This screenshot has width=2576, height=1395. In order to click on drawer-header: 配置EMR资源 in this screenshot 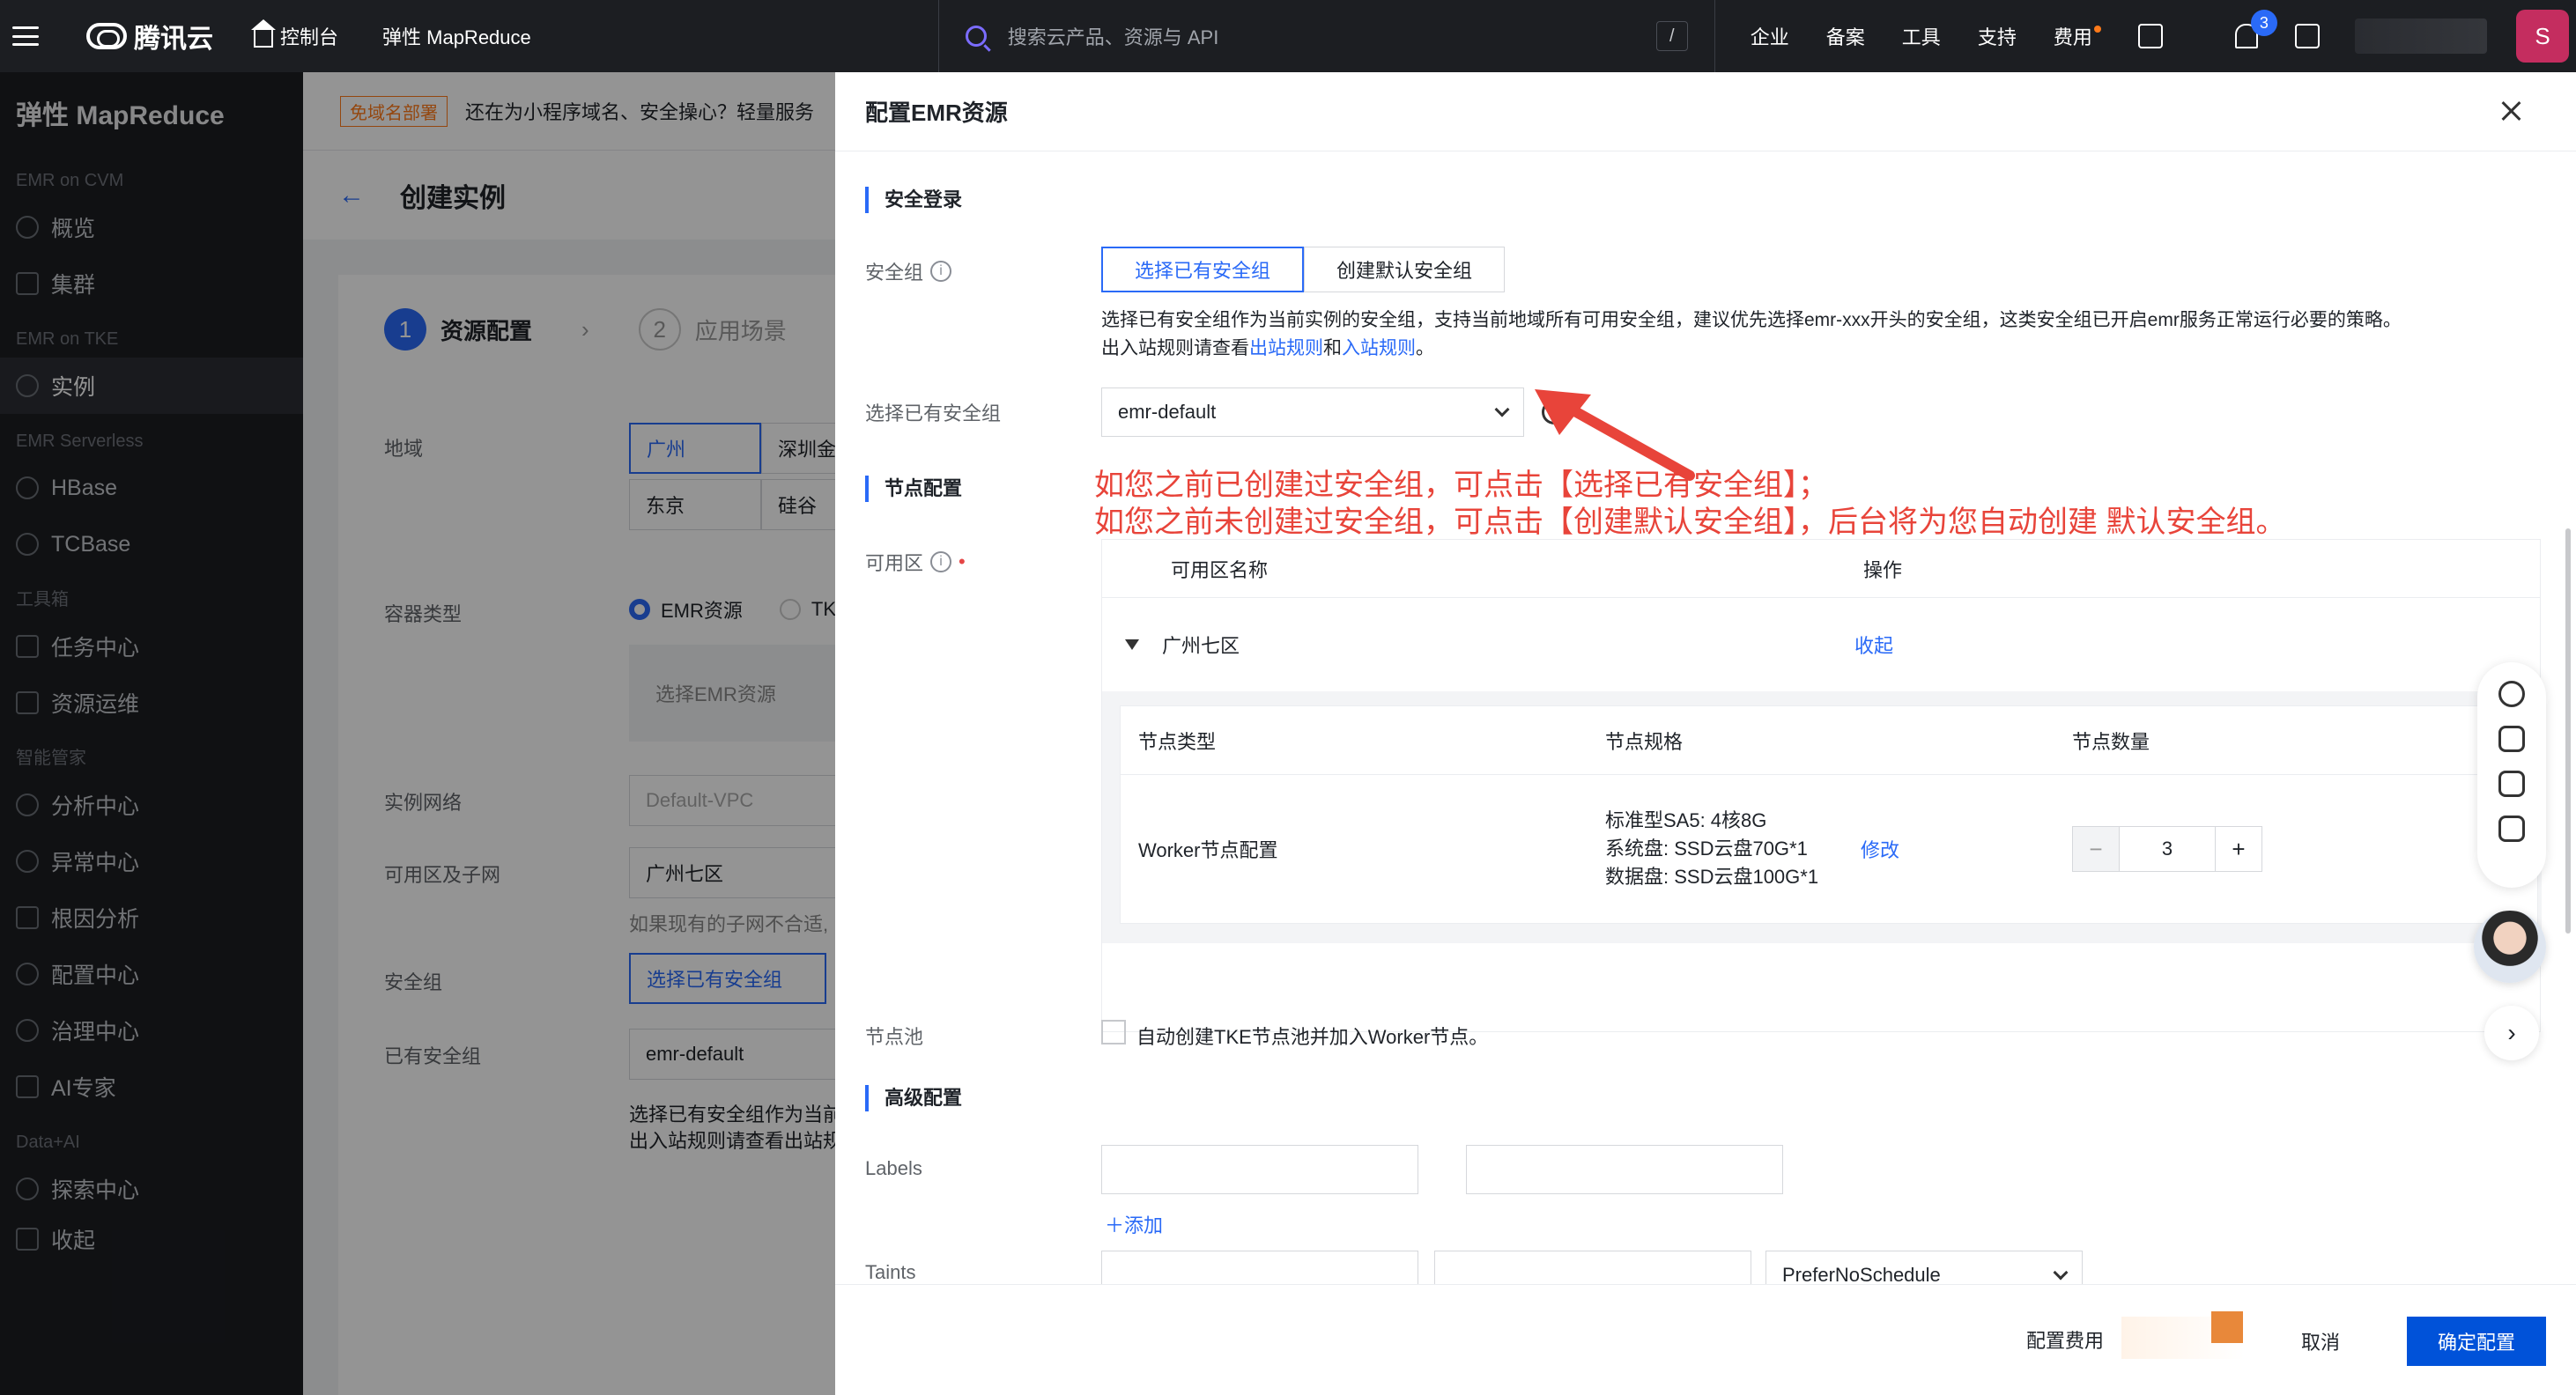, I will do `click(1706, 112)`.